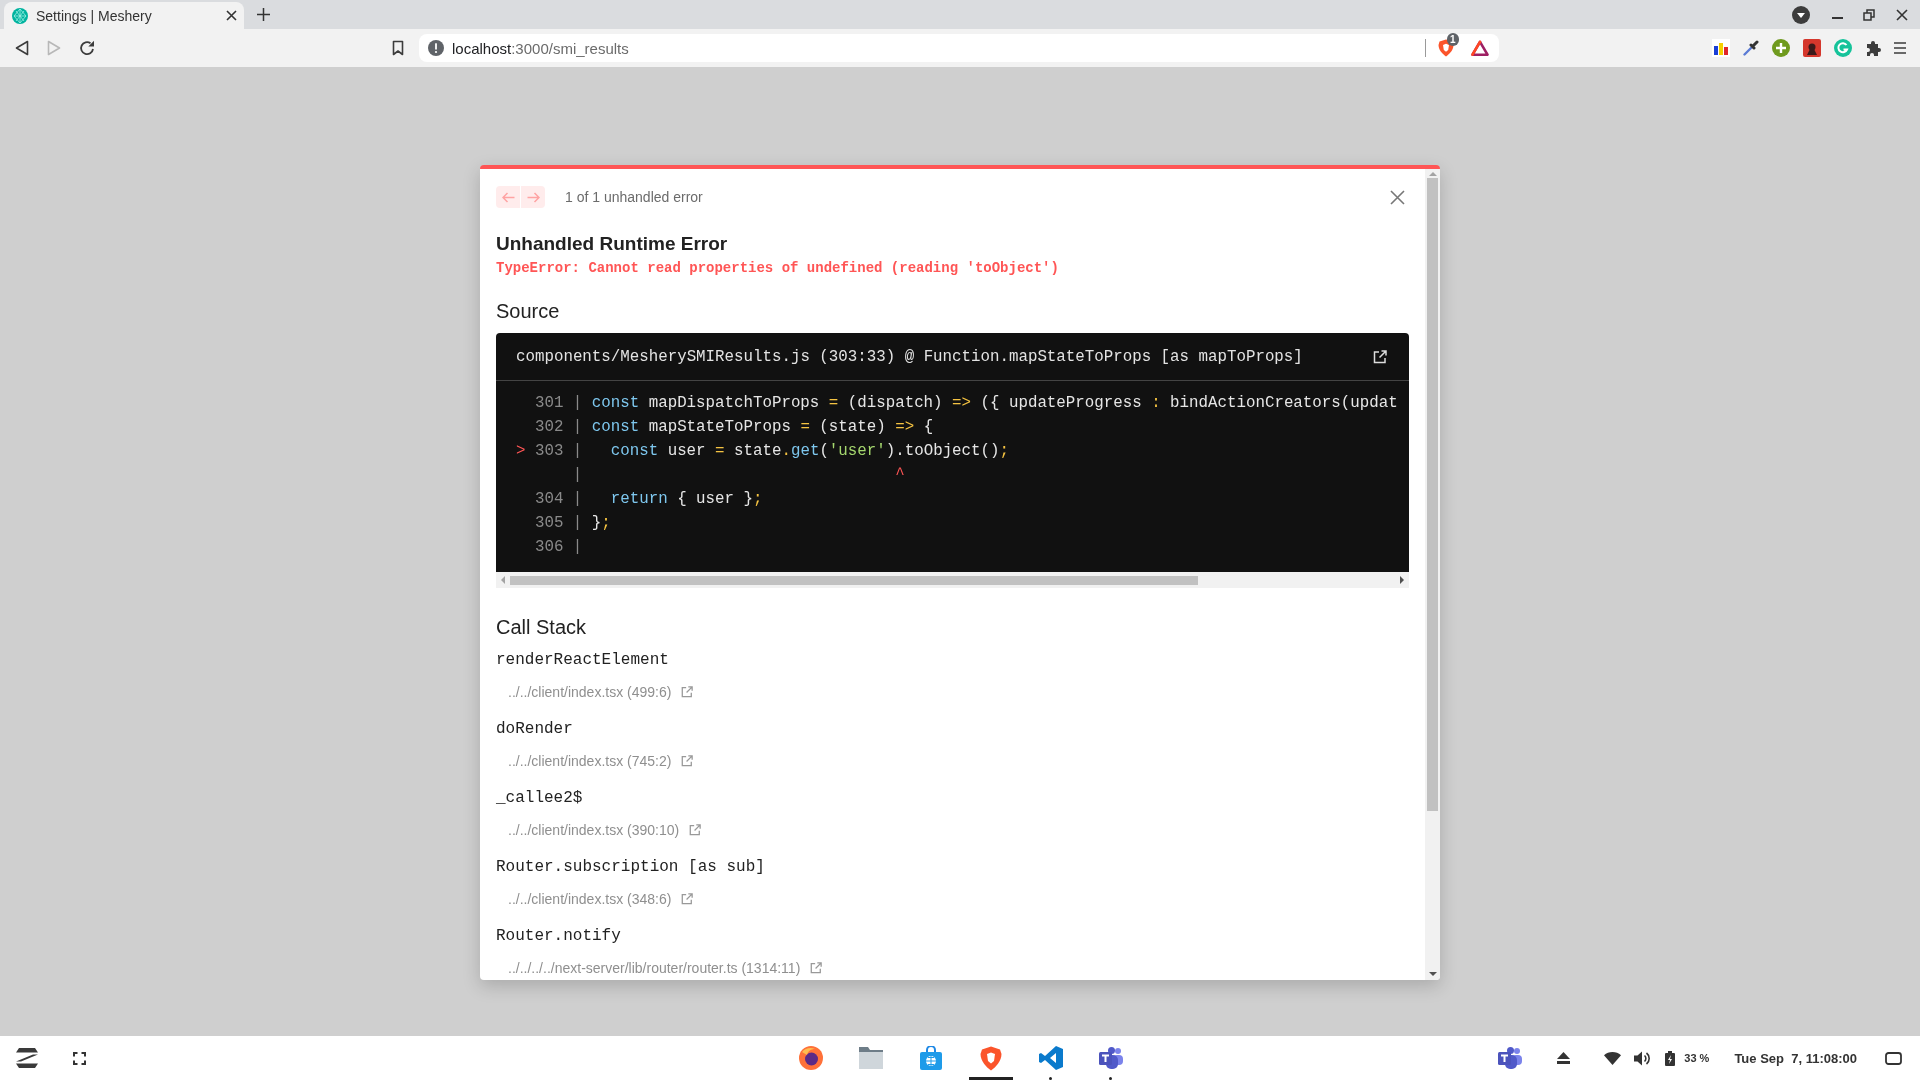 This screenshot has width=1920, height=1080. What do you see at coordinates (398, 48) in the screenshot?
I see `bookmark-icon` at bounding box center [398, 48].